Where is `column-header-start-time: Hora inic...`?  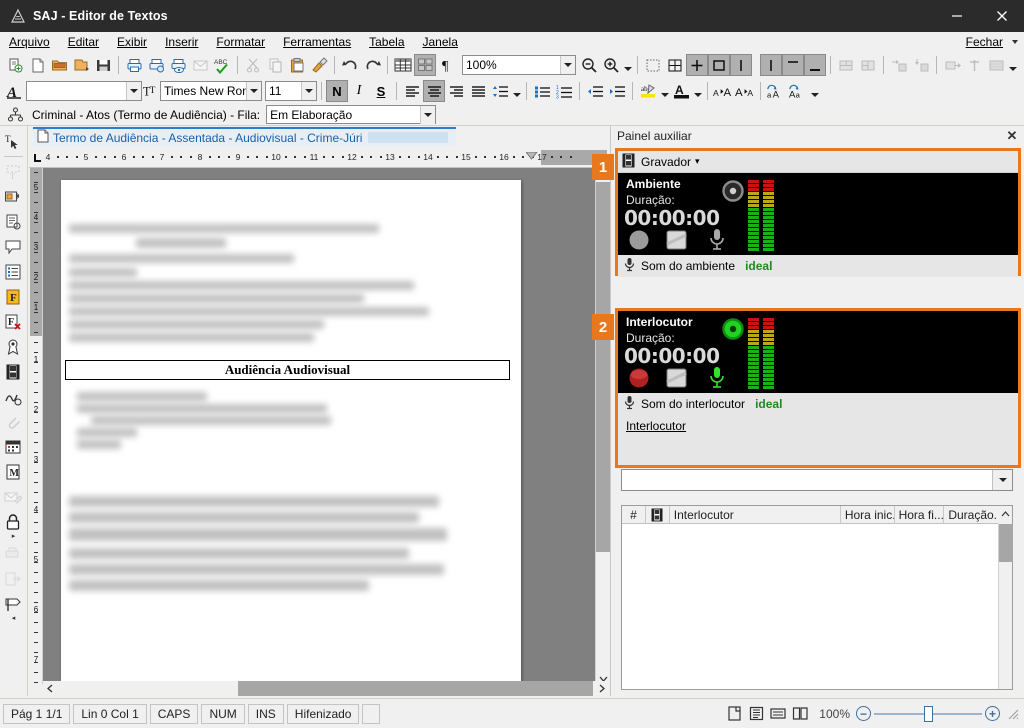
column-header-start-time: Hora inic... is located at coordinates (868, 514).